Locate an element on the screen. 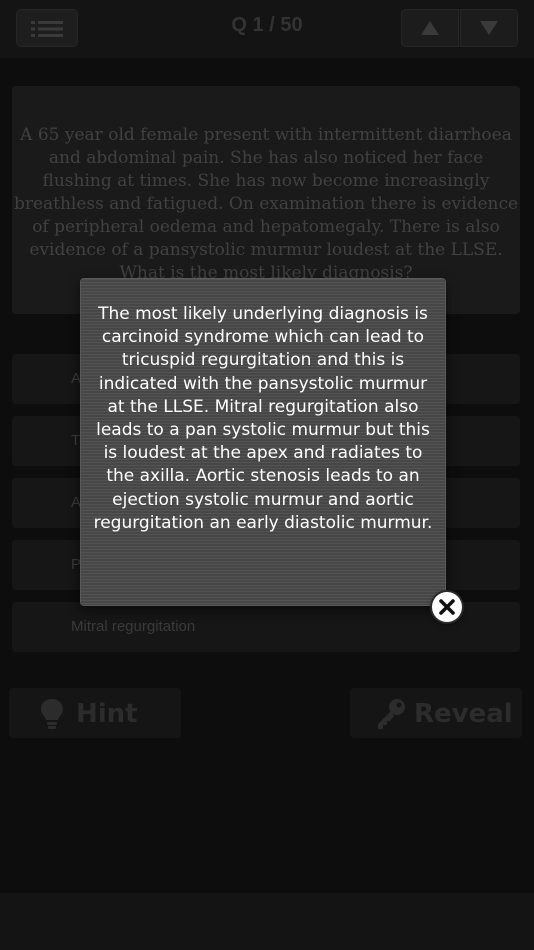  close-popup-button is located at coordinates (447, 607).